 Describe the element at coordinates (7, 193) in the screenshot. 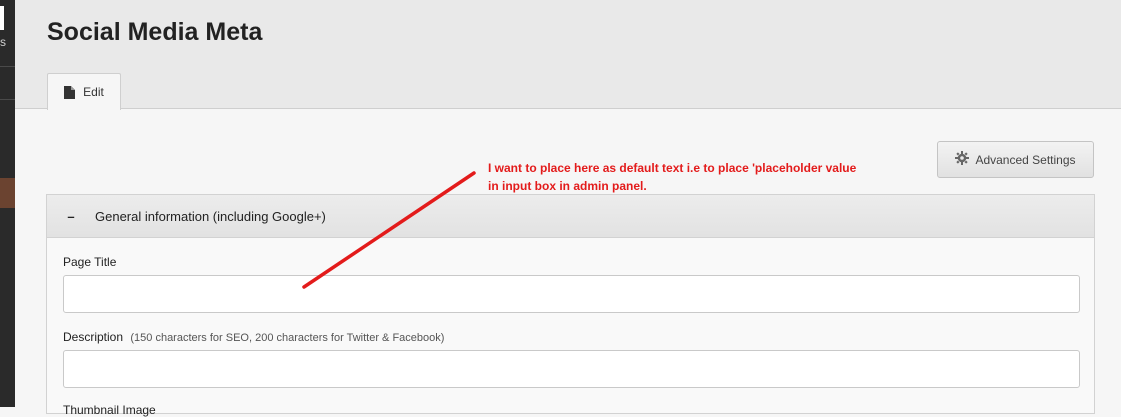

I see `sidebar-active-item` at that location.